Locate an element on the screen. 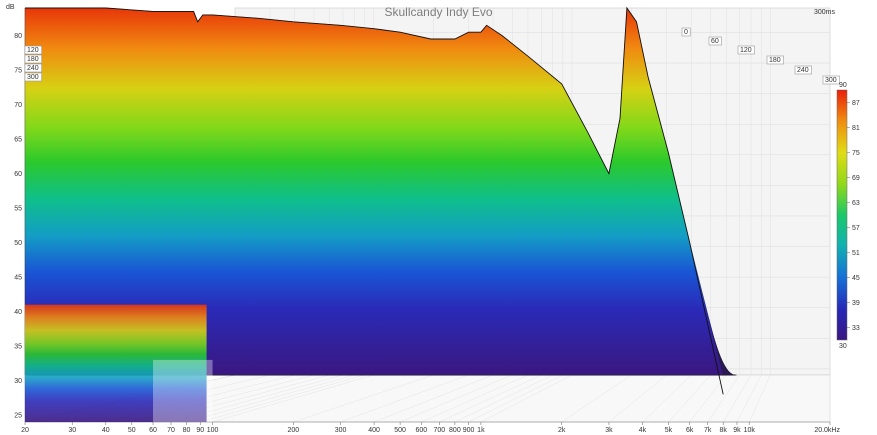 The height and width of the screenshot is (435, 877). time-tick-label: 60 is located at coordinates (715, 41).